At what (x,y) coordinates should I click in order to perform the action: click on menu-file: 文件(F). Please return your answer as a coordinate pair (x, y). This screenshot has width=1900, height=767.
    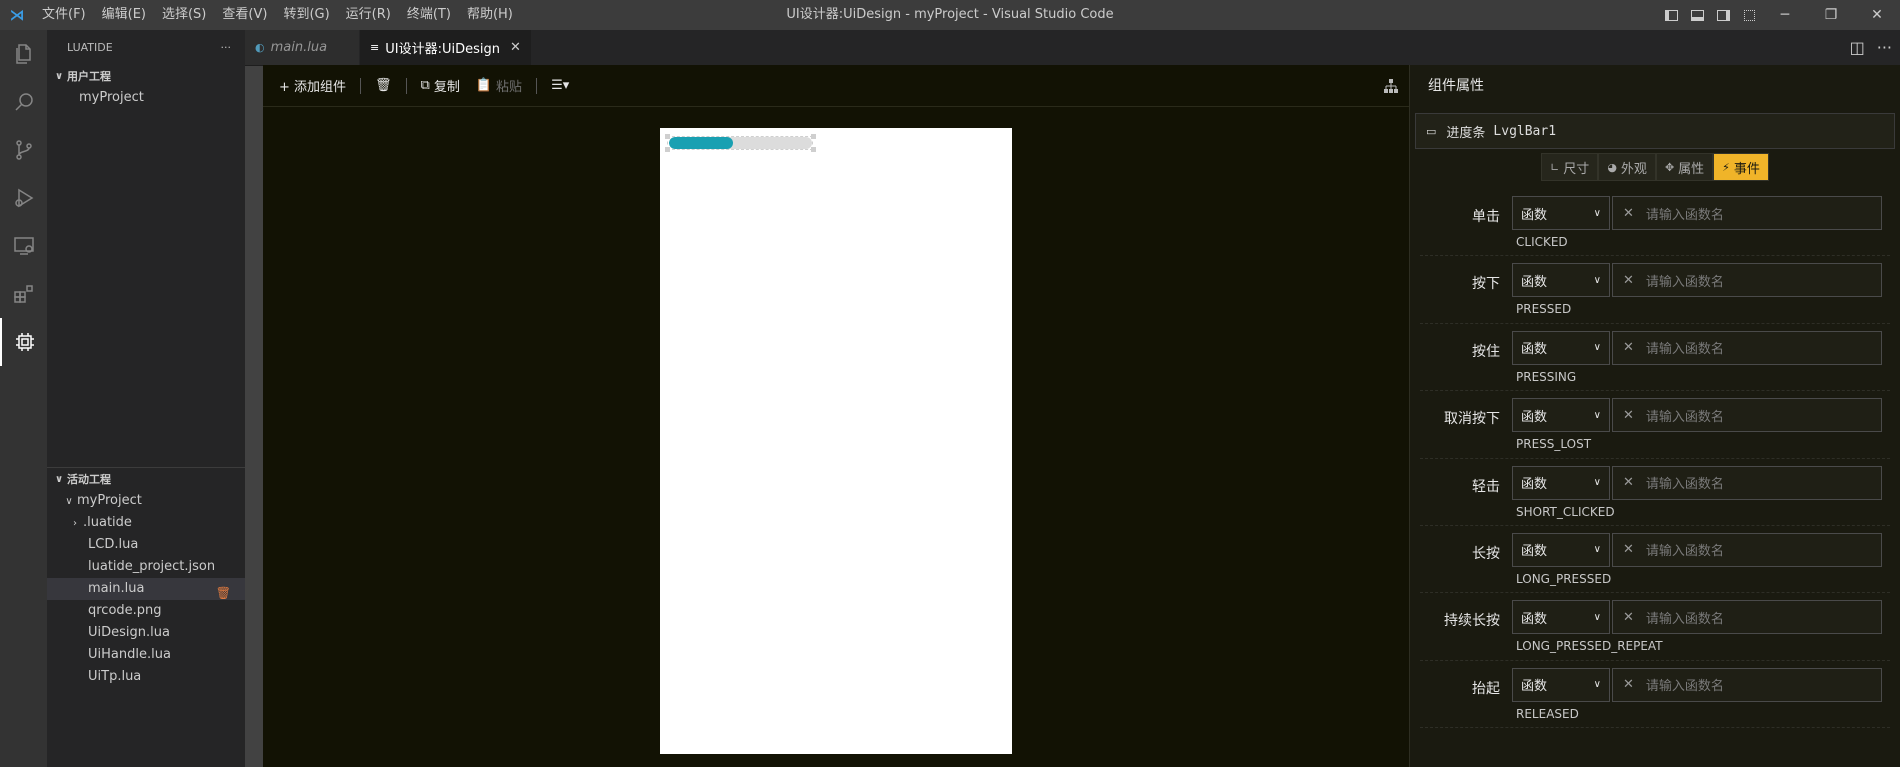
    Looking at the image, I should click on (64, 15).